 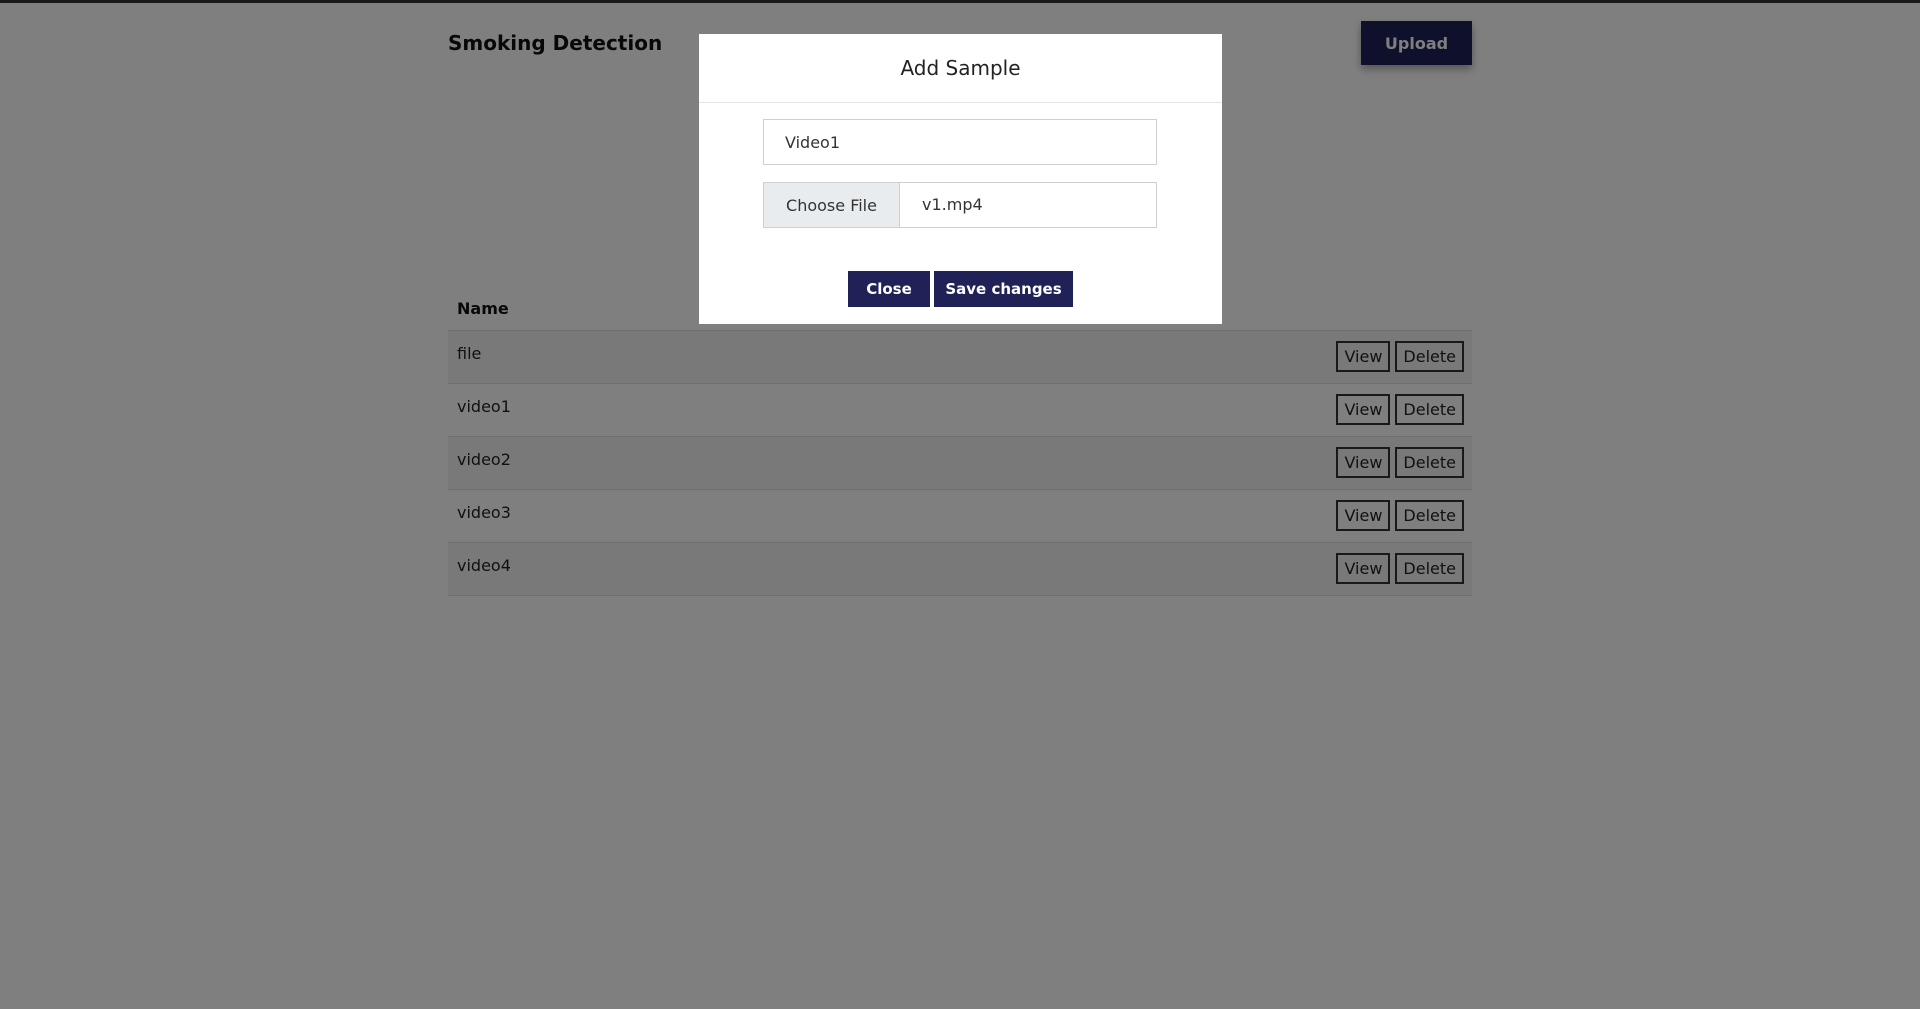 What do you see at coordinates (960, 142) in the screenshot?
I see `sample-name-input` at bounding box center [960, 142].